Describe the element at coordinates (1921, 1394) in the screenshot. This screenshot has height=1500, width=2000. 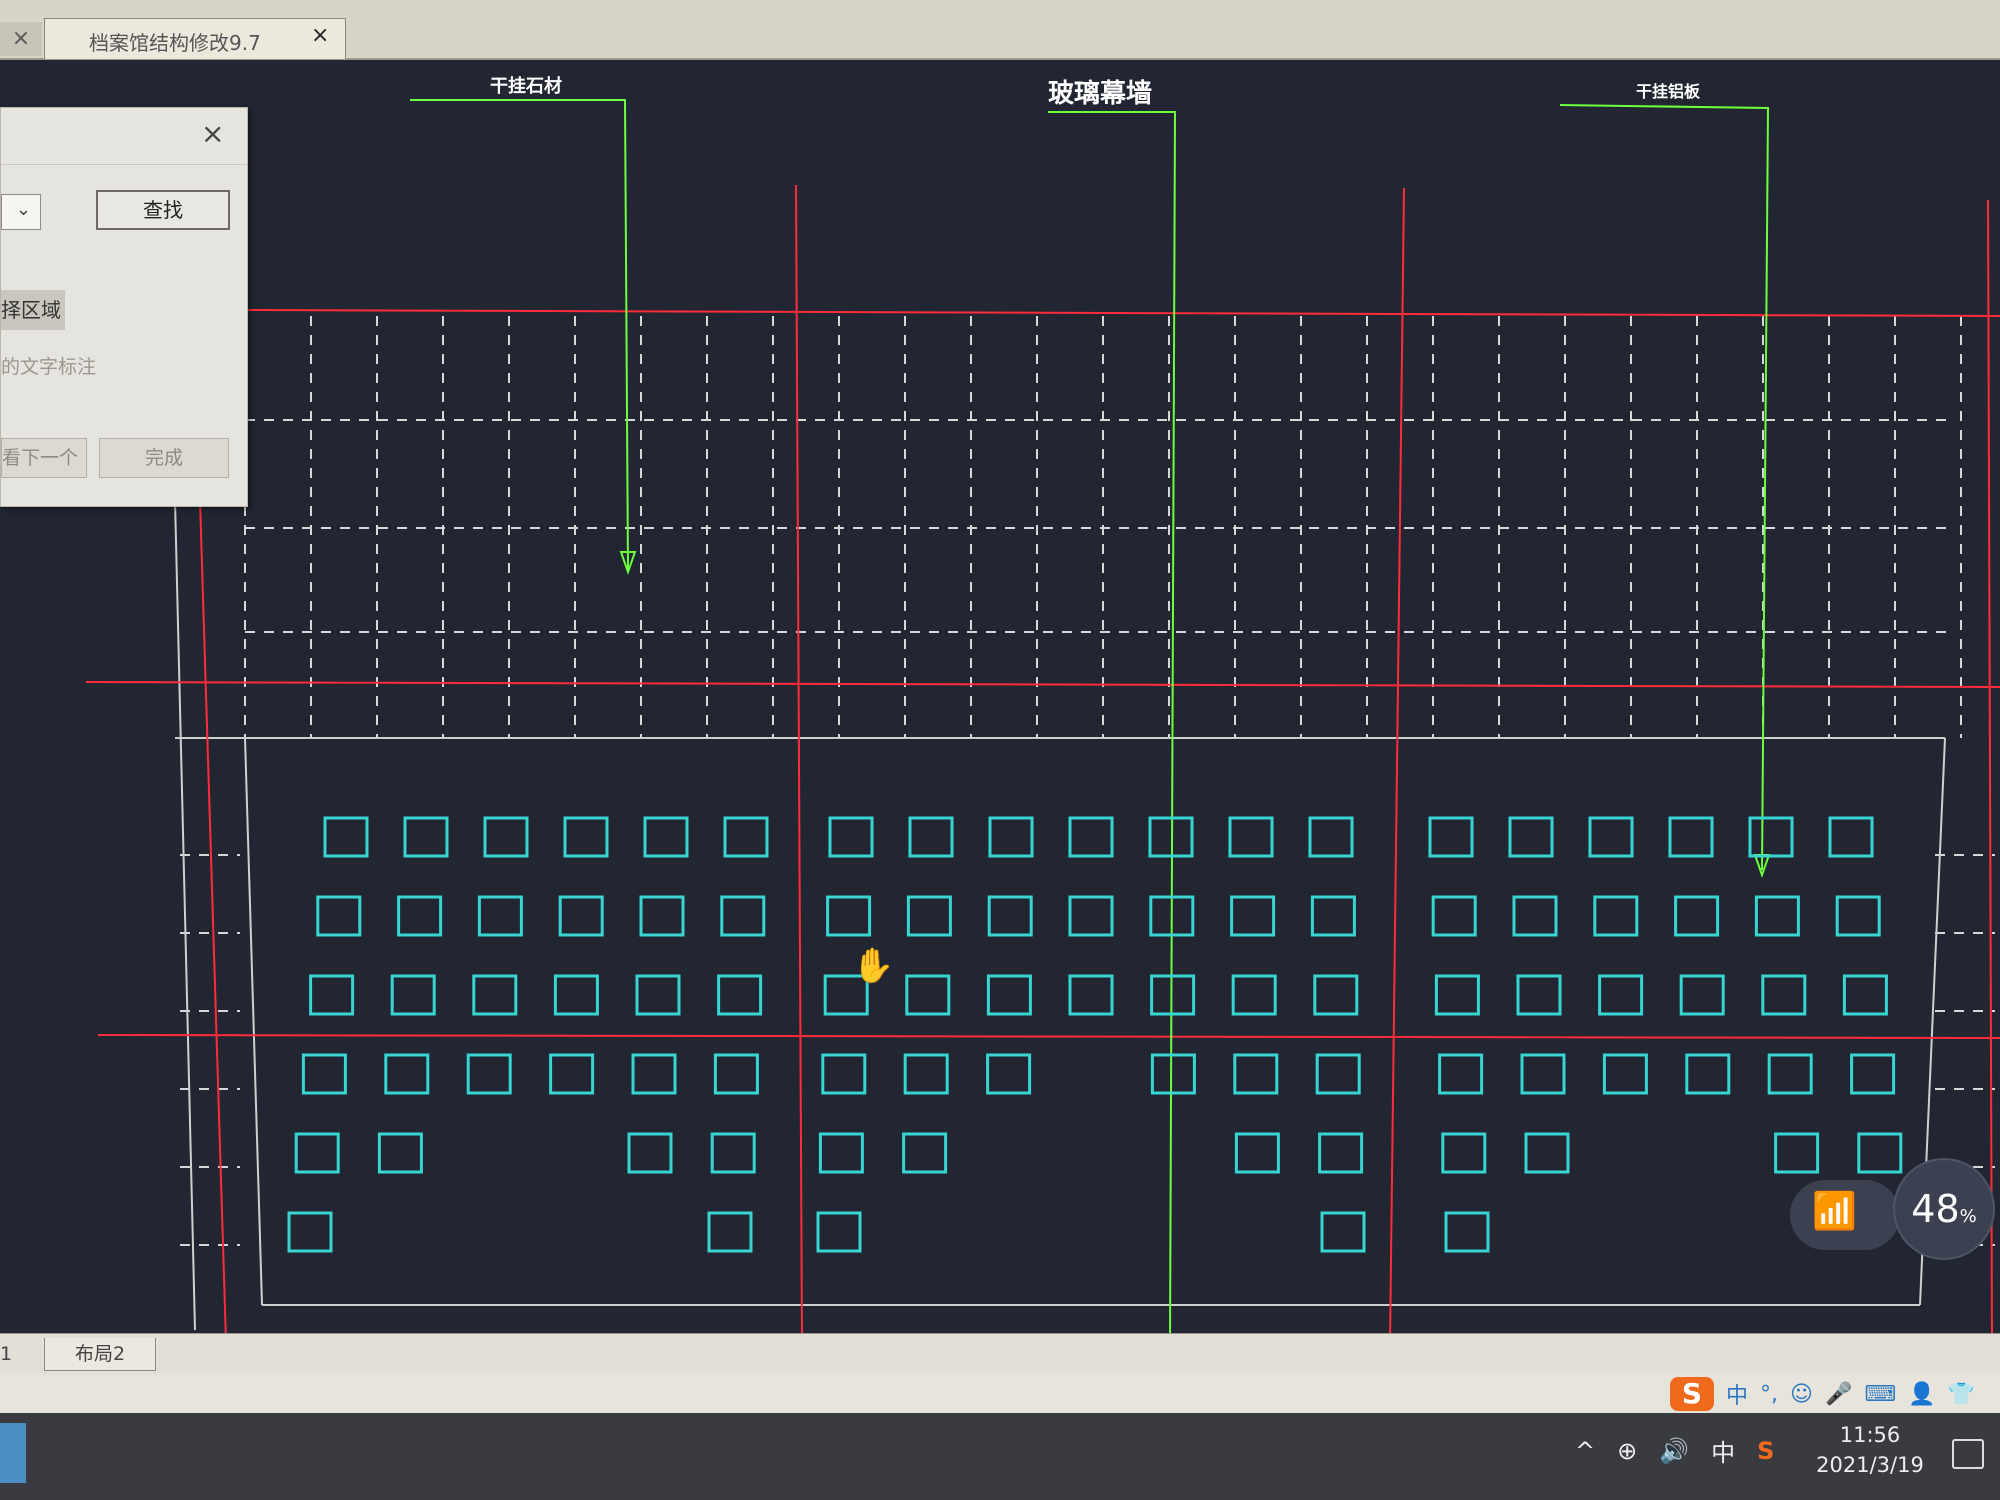
I see `ime-user-icon: 👤` at that location.